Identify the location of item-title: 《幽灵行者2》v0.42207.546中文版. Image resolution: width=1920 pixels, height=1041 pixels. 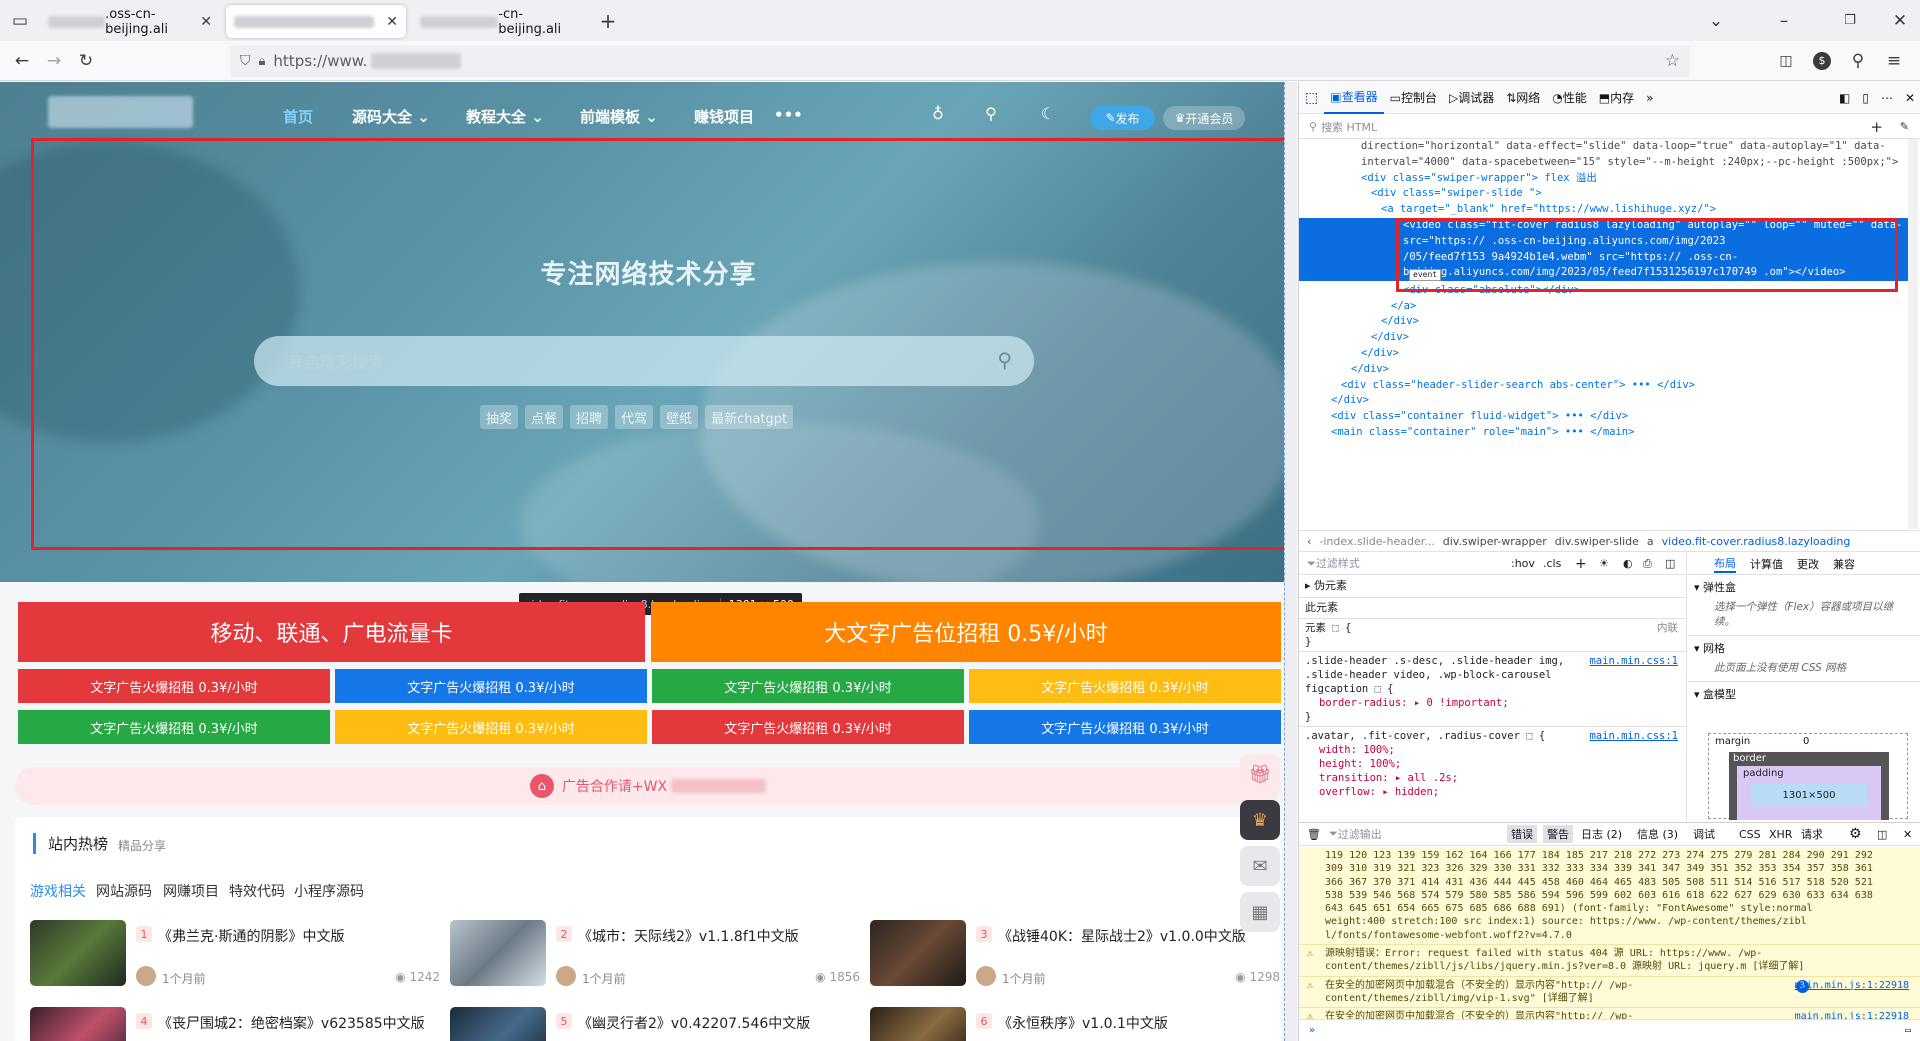
(694, 1023).